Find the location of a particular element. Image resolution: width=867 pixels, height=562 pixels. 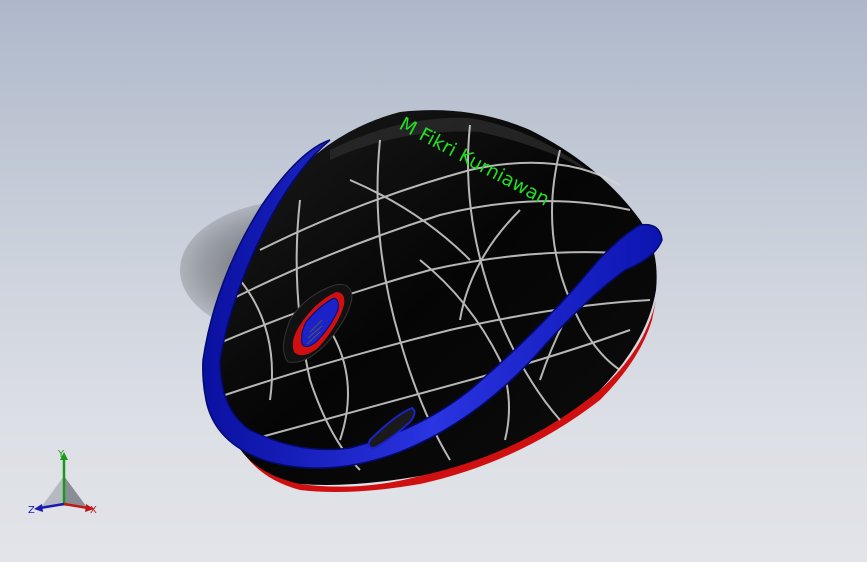

z-axis-arrow-icon is located at coordinates (38, 508).